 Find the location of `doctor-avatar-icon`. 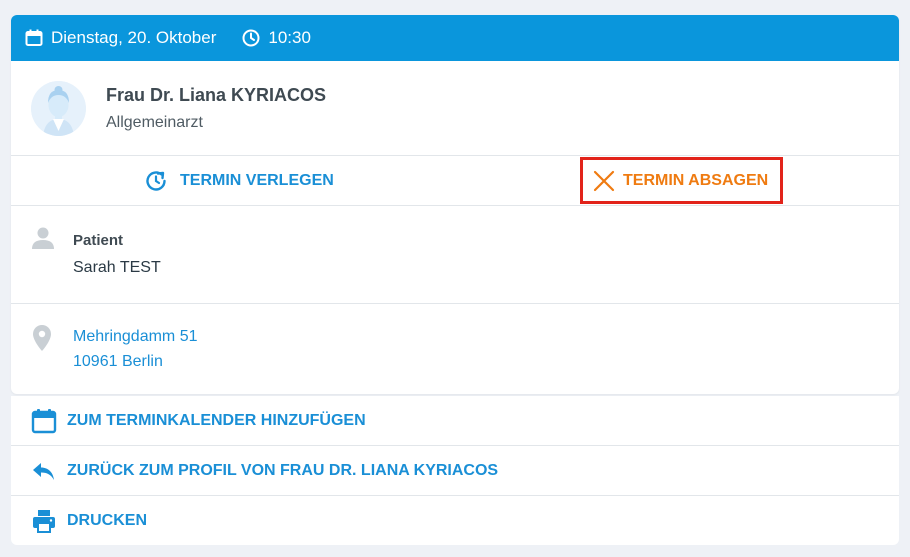

doctor-avatar-icon is located at coordinates (58, 108).